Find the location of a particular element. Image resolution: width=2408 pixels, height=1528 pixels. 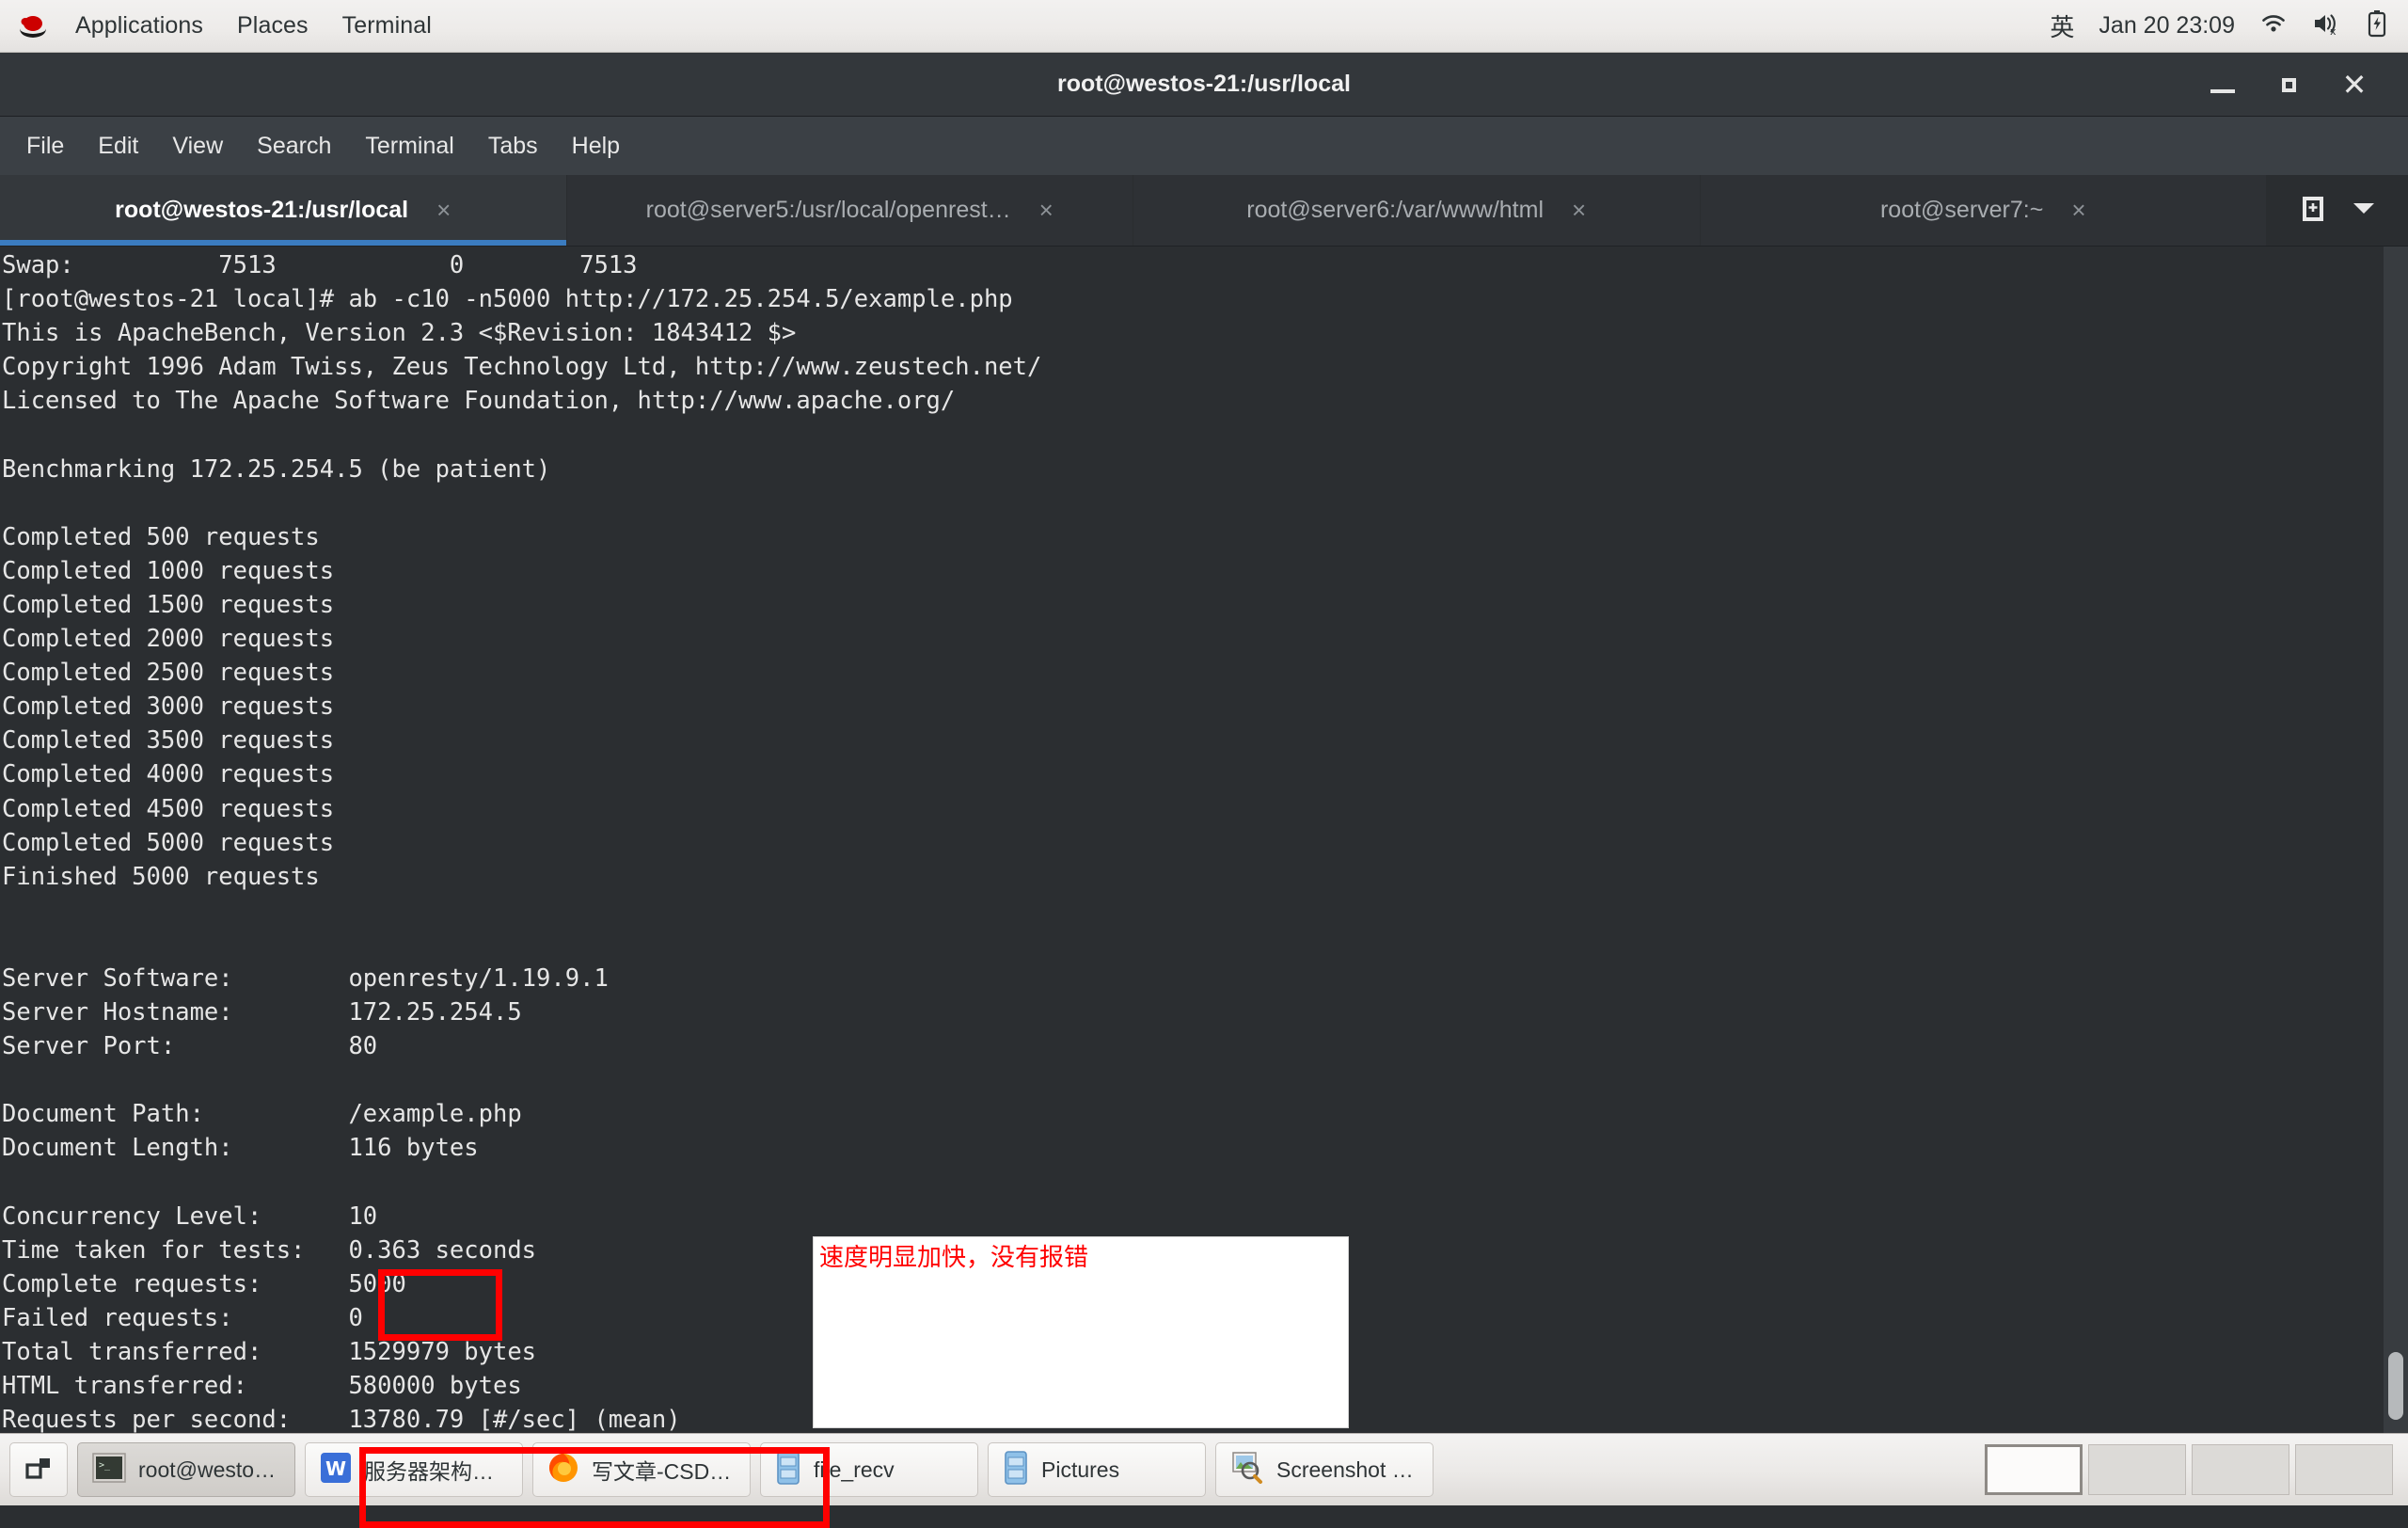

workspace-switcher is located at coordinates (2189, 1469).